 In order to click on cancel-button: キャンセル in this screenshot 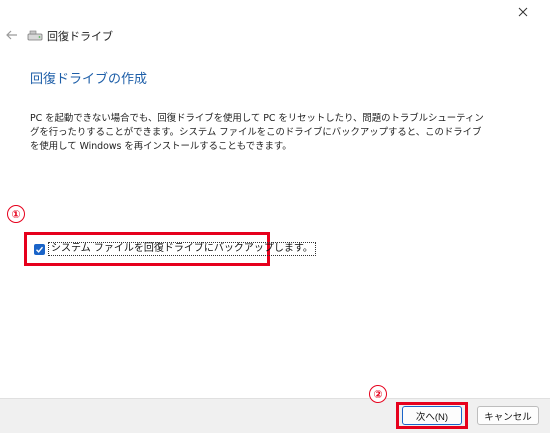, I will do `click(508, 415)`.